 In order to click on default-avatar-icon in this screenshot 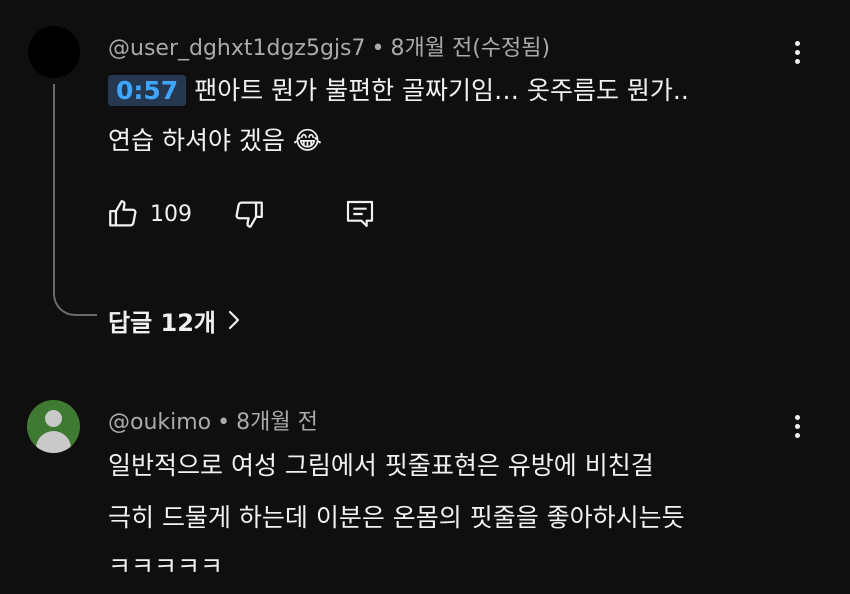, I will do `click(53, 426)`.